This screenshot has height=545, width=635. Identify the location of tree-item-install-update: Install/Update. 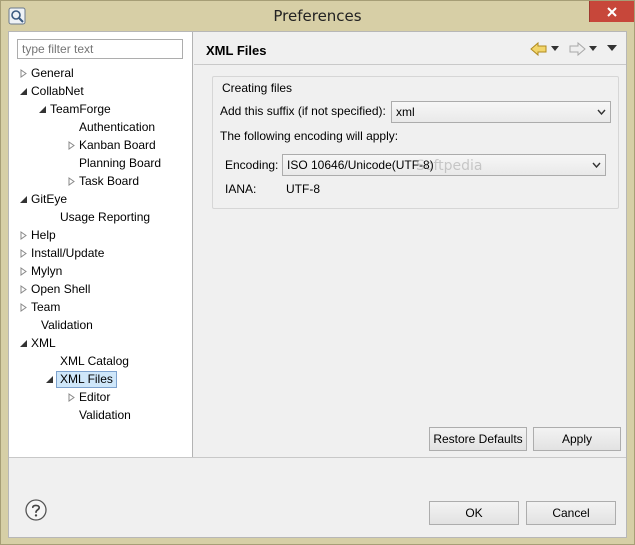
(61, 253).